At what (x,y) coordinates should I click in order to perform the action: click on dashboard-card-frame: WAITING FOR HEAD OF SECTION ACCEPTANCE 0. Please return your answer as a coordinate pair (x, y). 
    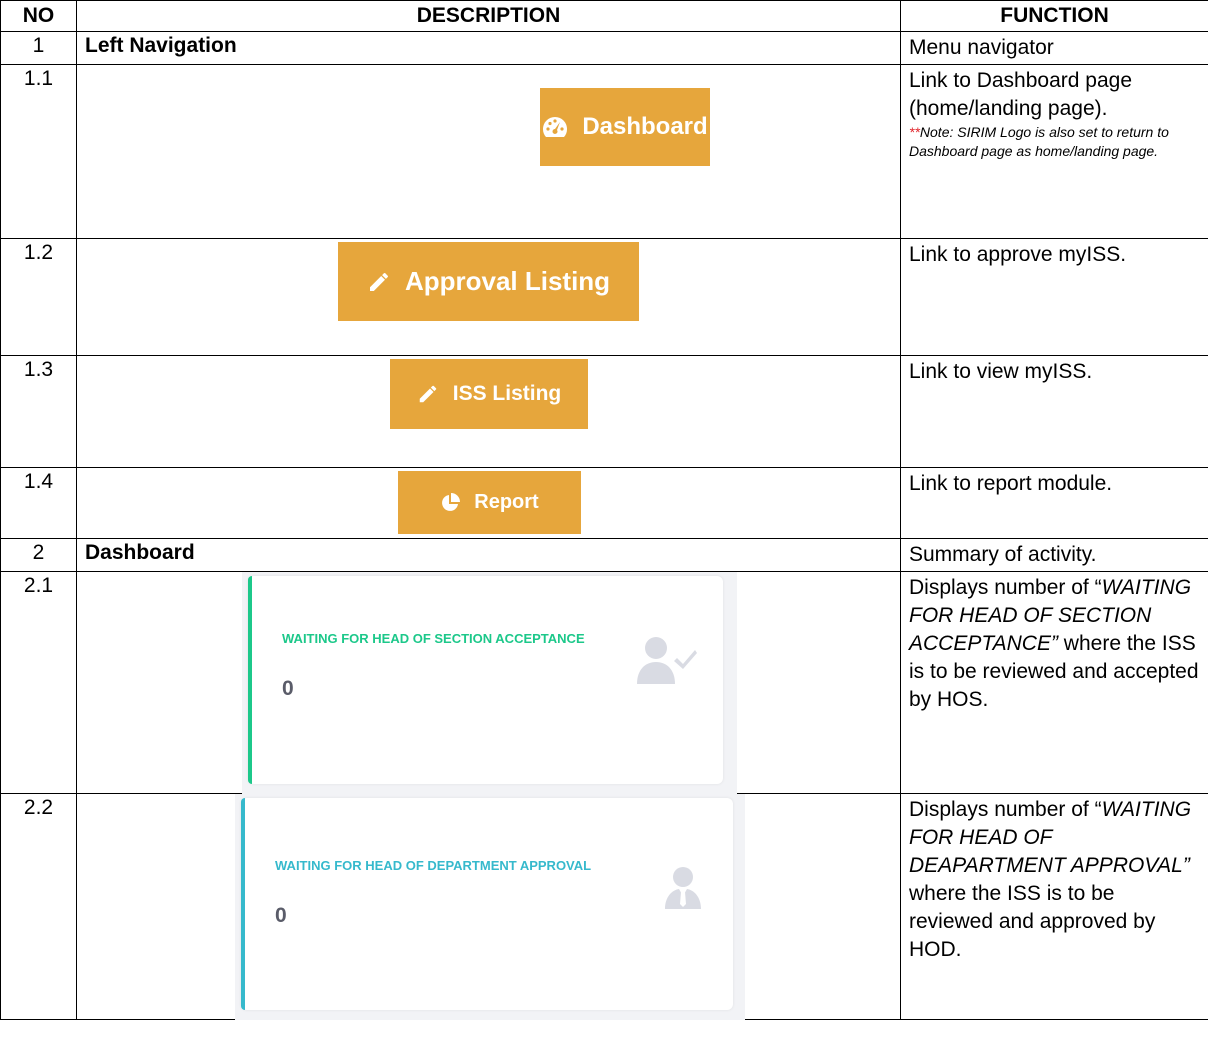
    Looking at the image, I should click on (489, 683).